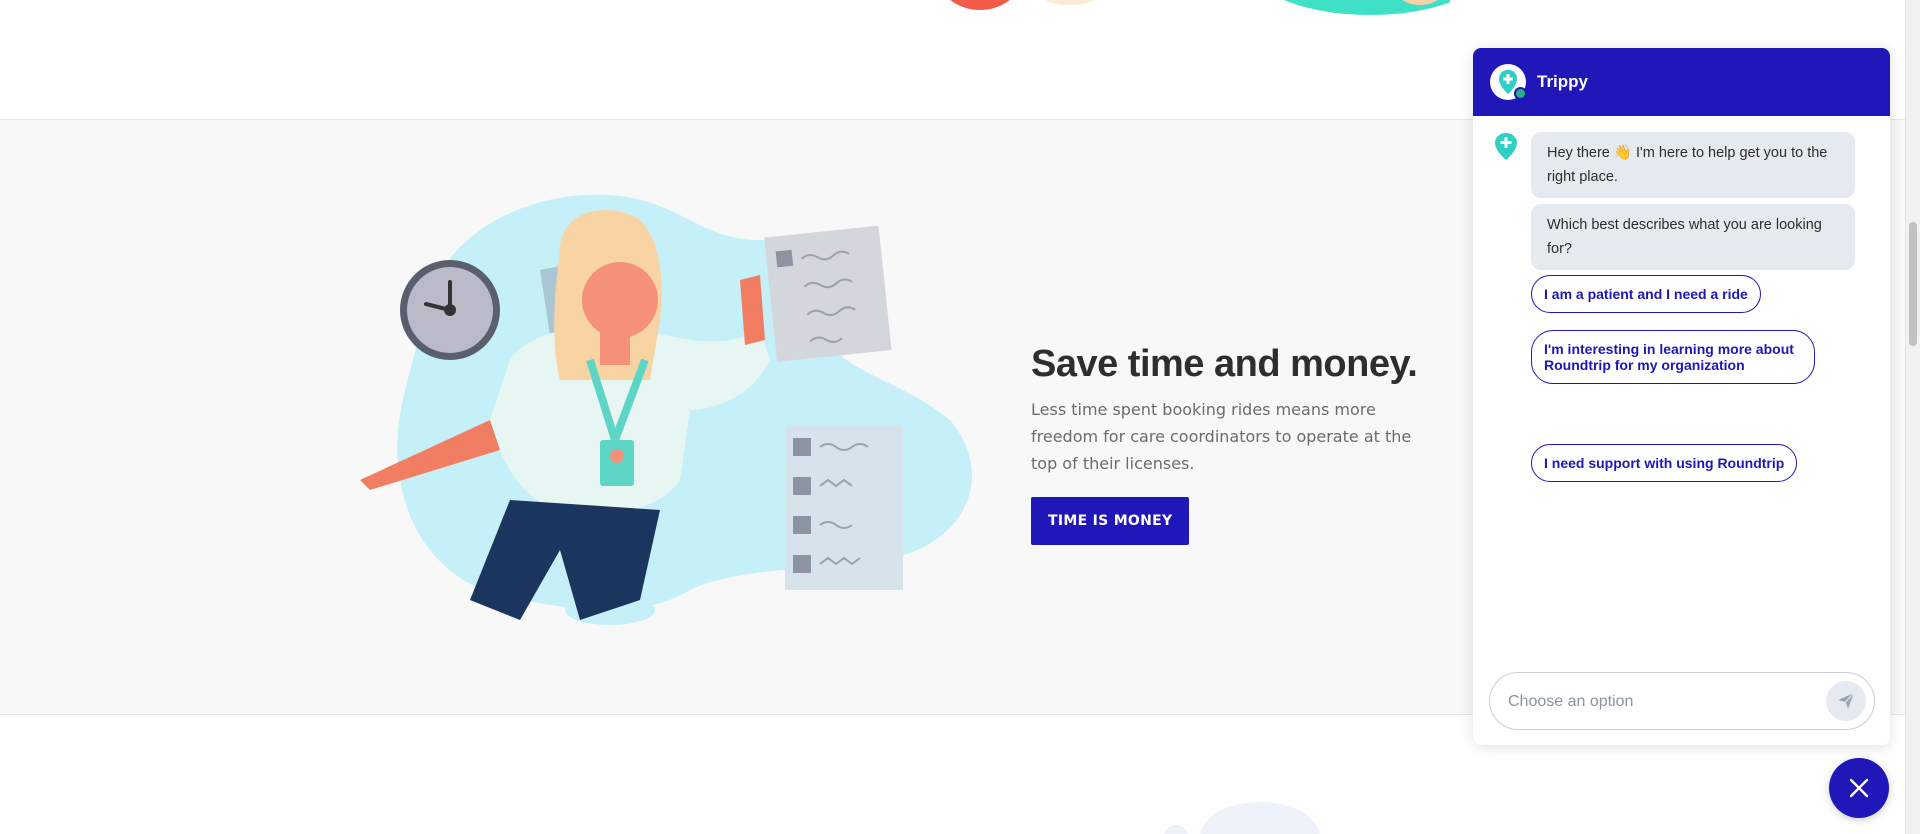 The width and height of the screenshot is (1920, 834). I want to click on close-chat-button, so click(1859, 788).